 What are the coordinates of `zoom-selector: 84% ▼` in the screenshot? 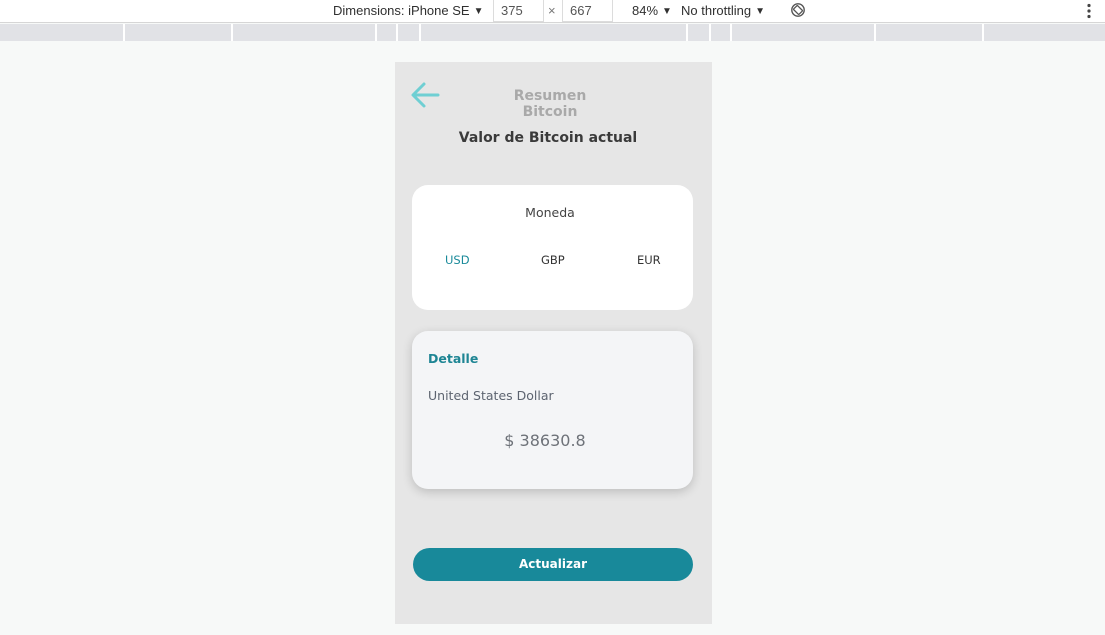 It's located at (652, 11).